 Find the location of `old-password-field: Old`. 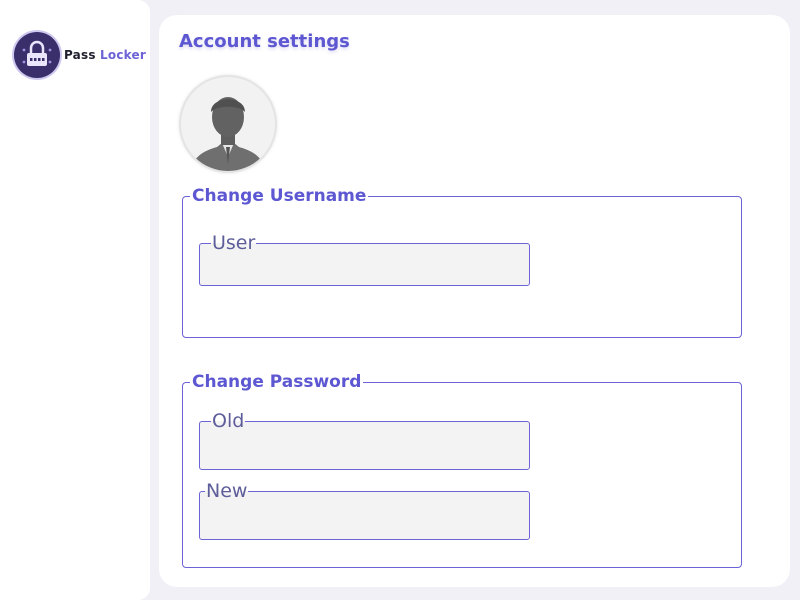

old-password-field: Old is located at coordinates (364, 440).